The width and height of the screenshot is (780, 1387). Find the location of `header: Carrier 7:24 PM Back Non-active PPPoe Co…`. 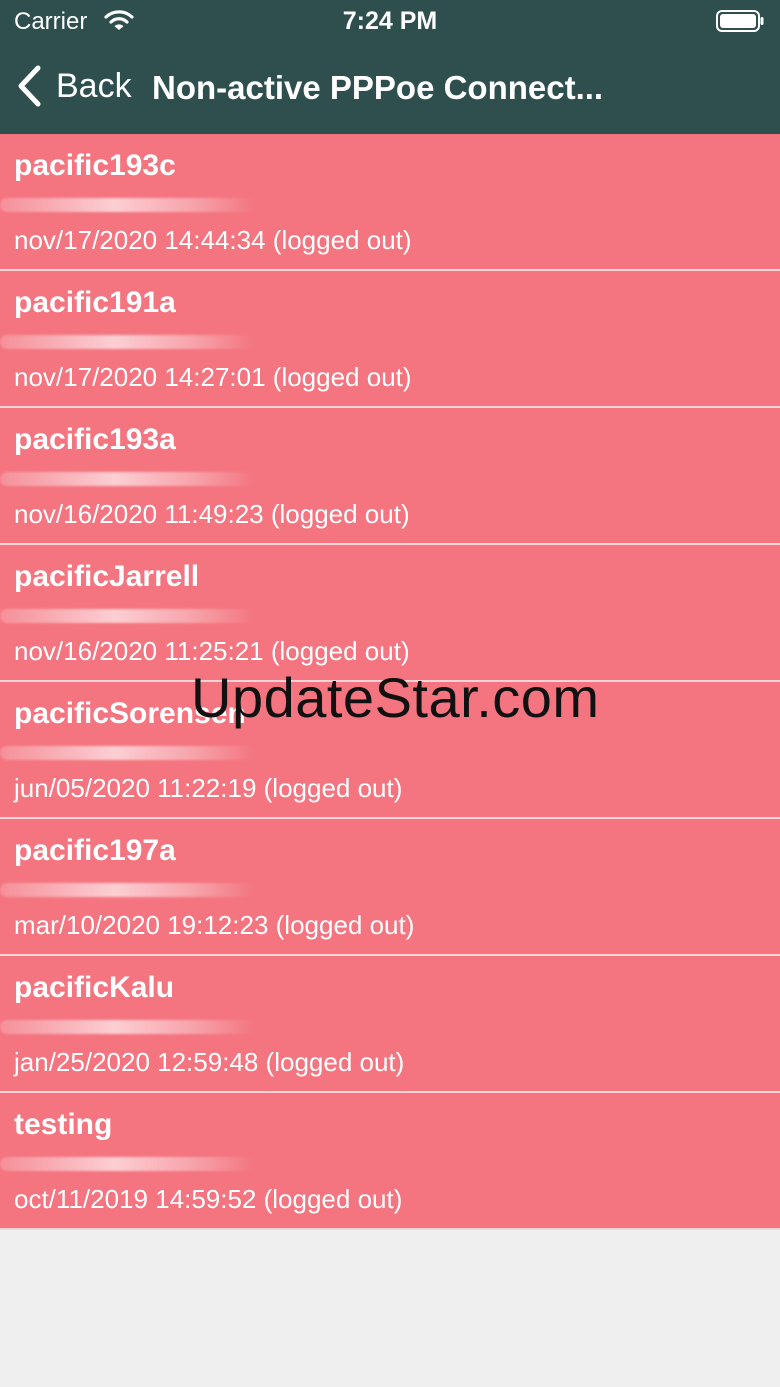

header: Carrier 7:24 PM Back Non-active PPPoe Co… is located at coordinates (390, 67).